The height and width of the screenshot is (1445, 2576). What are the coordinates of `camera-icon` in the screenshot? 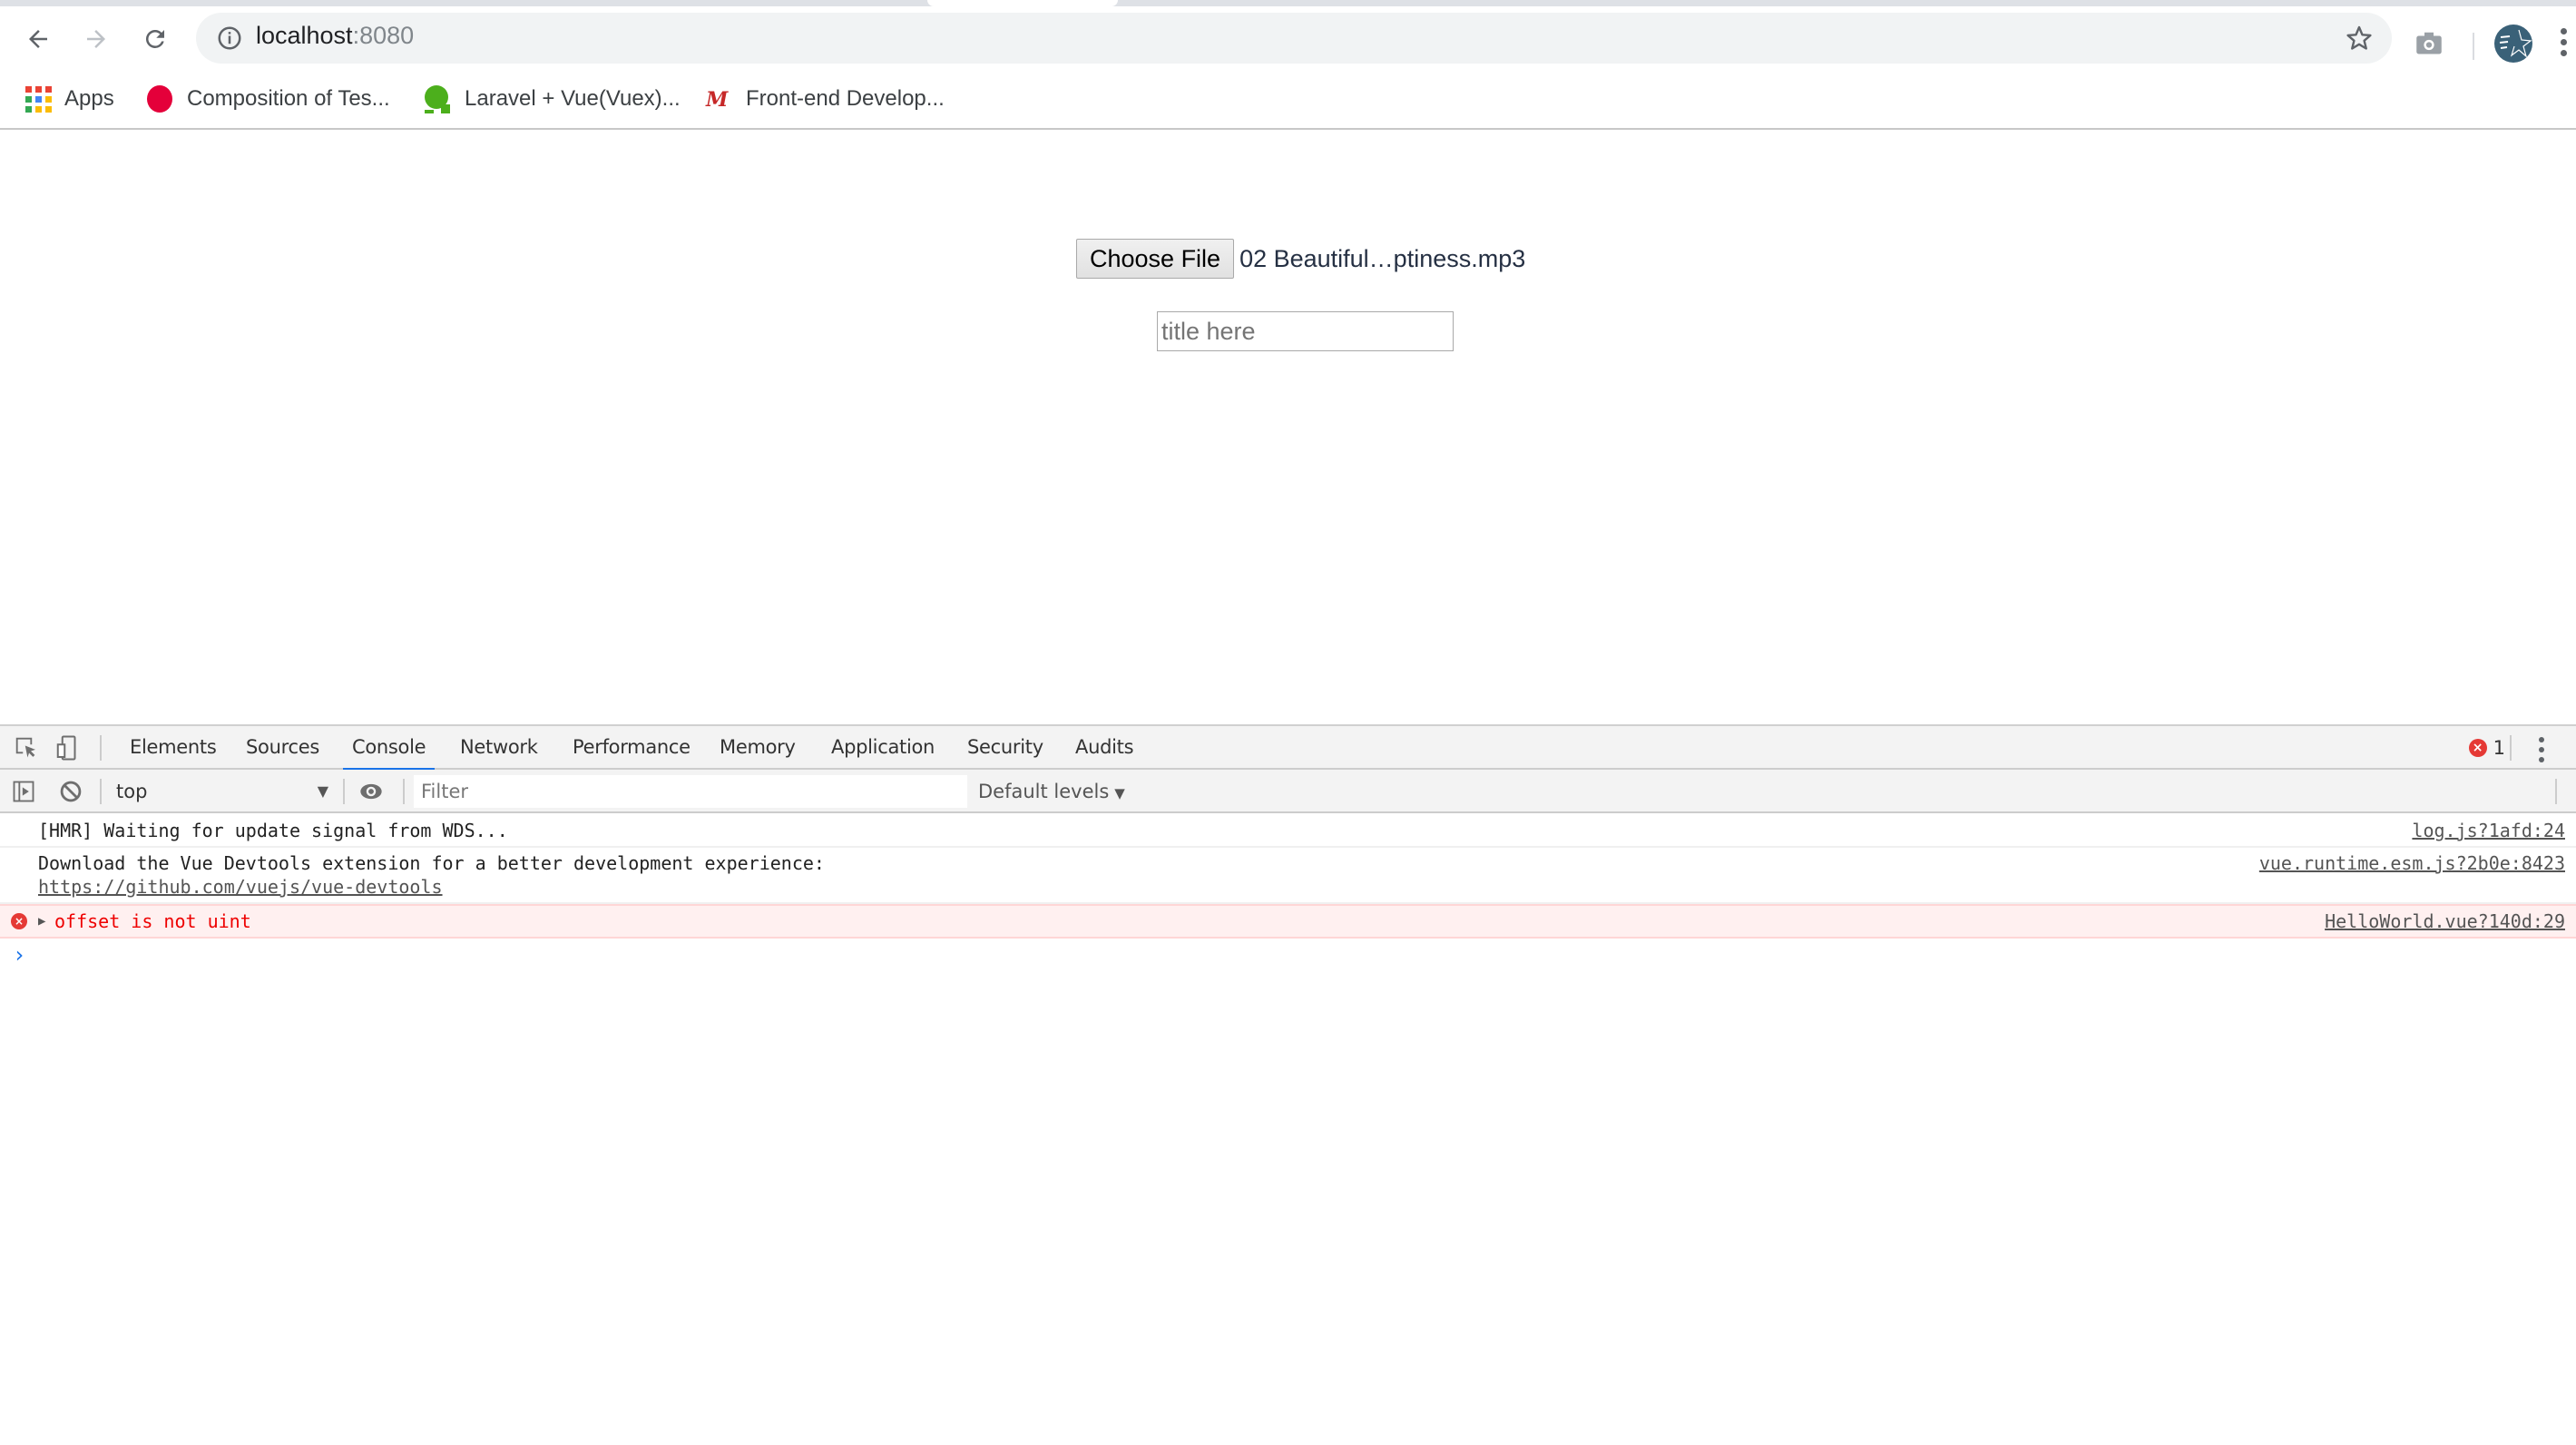 It's located at (2429, 42).